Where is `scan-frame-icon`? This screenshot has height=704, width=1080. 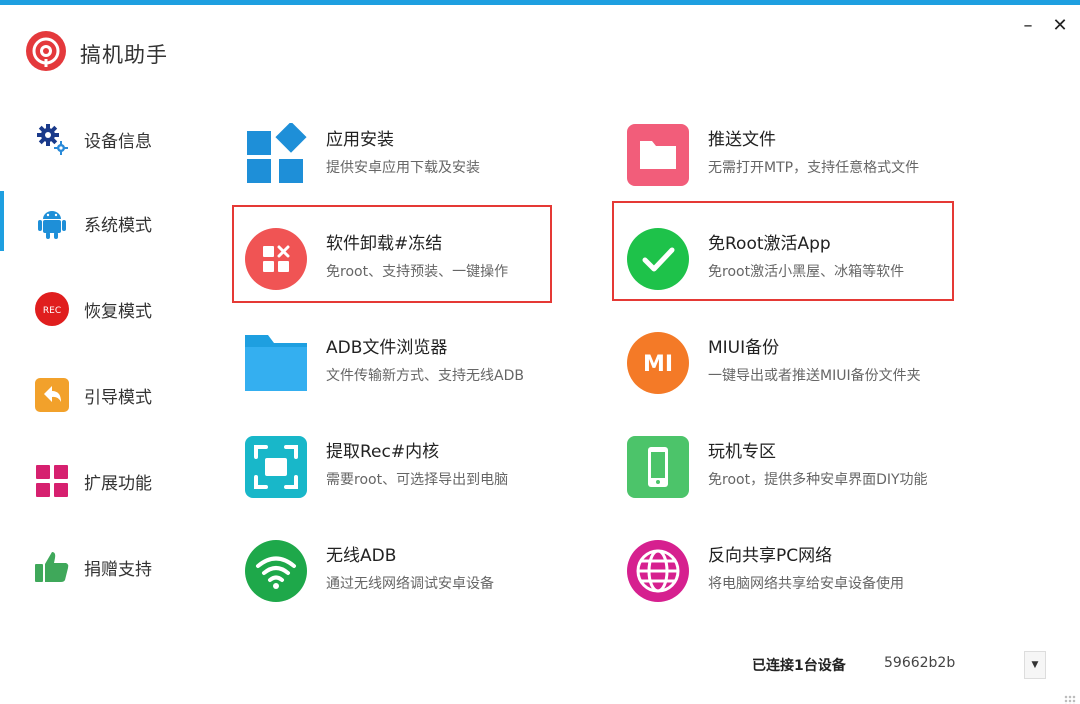 scan-frame-icon is located at coordinates (276, 467).